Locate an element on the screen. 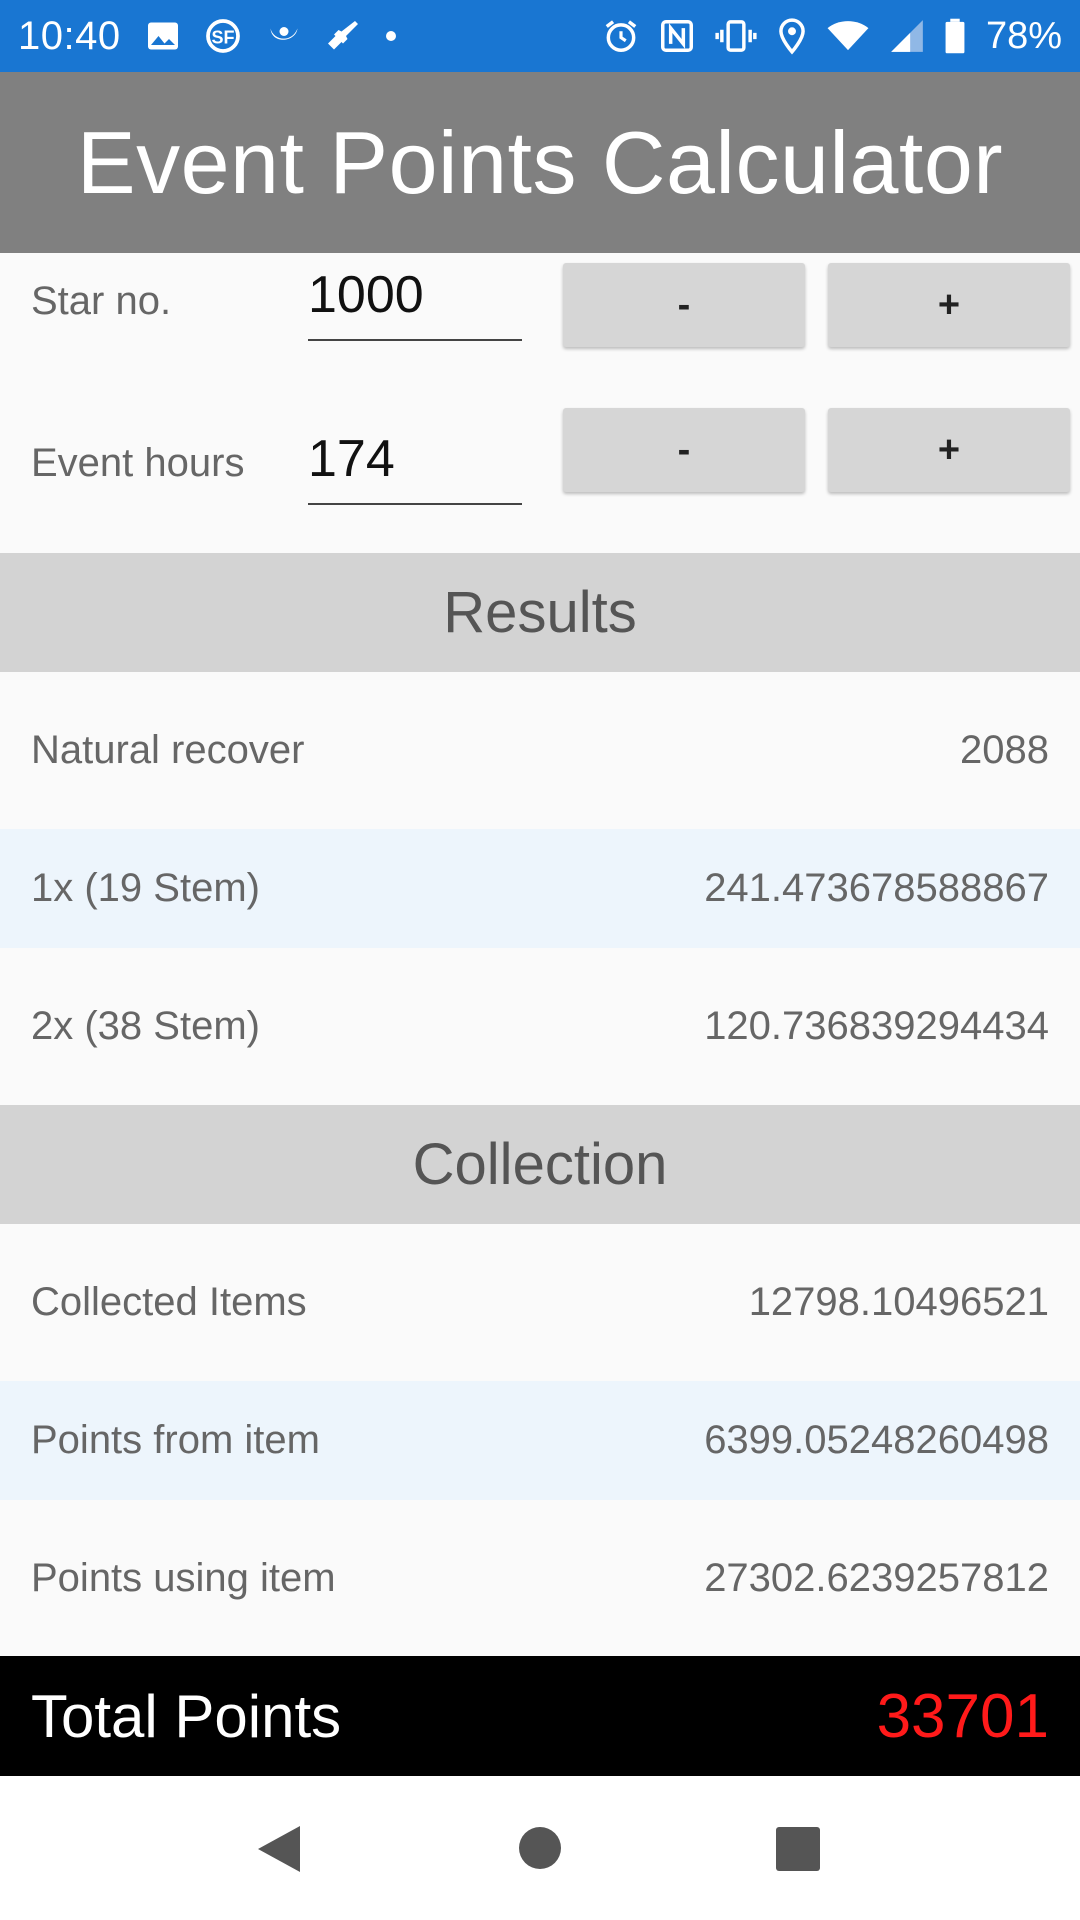  status-time: 10:40 is located at coordinates (69, 35).